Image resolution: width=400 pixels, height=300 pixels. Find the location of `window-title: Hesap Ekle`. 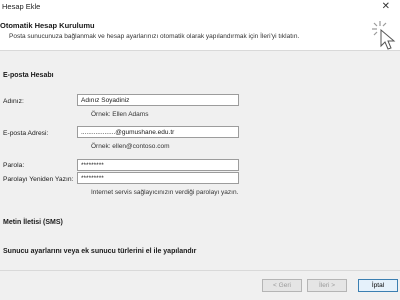

window-title: Hesap Ekle is located at coordinates (21, 6).